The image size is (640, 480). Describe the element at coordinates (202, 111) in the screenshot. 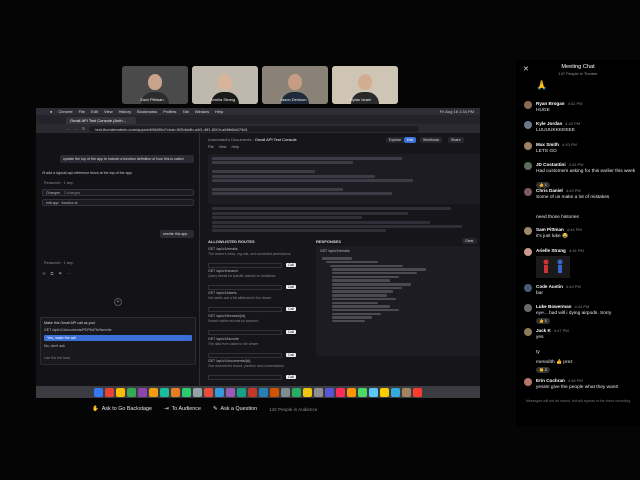

I see `menubar-item: Window` at that location.